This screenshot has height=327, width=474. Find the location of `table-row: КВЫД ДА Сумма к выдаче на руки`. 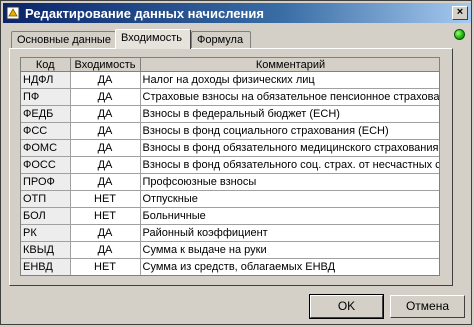

table-row: КВЫД ДА Сумма к выдаче на руки is located at coordinates (230, 250).